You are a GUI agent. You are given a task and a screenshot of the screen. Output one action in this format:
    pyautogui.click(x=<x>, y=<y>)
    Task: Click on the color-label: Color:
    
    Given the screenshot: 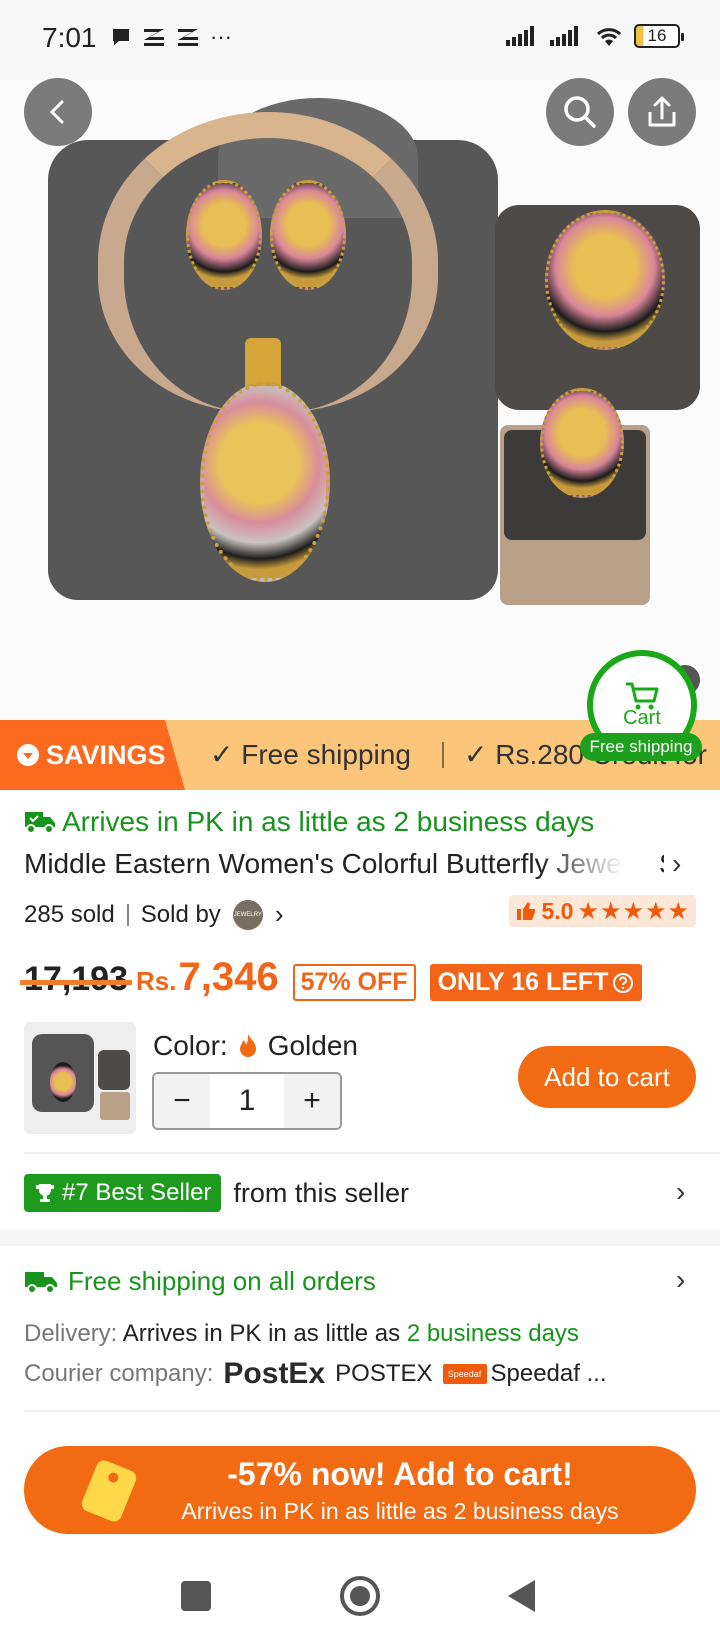 What is the action you would take?
    pyautogui.click(x=190, y=1045)
    